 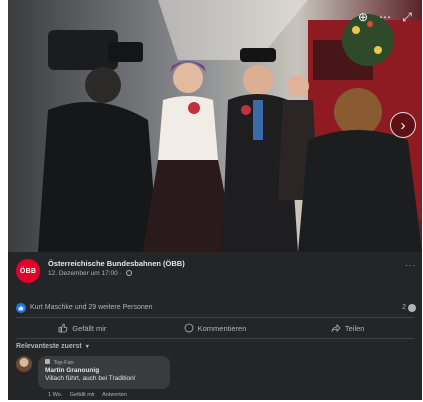 What do you see at coordinates (404, 307) in the screenshot?
I see `comment-count: 2` at bounding box center [404, 307].